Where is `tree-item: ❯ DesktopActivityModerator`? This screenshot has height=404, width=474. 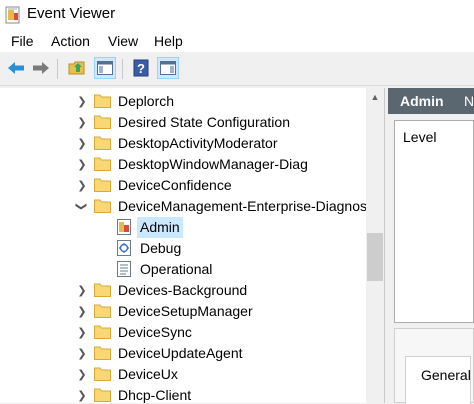
tree-item: ❯ DesktopActivityModerator is located at coordinates (183, 143).